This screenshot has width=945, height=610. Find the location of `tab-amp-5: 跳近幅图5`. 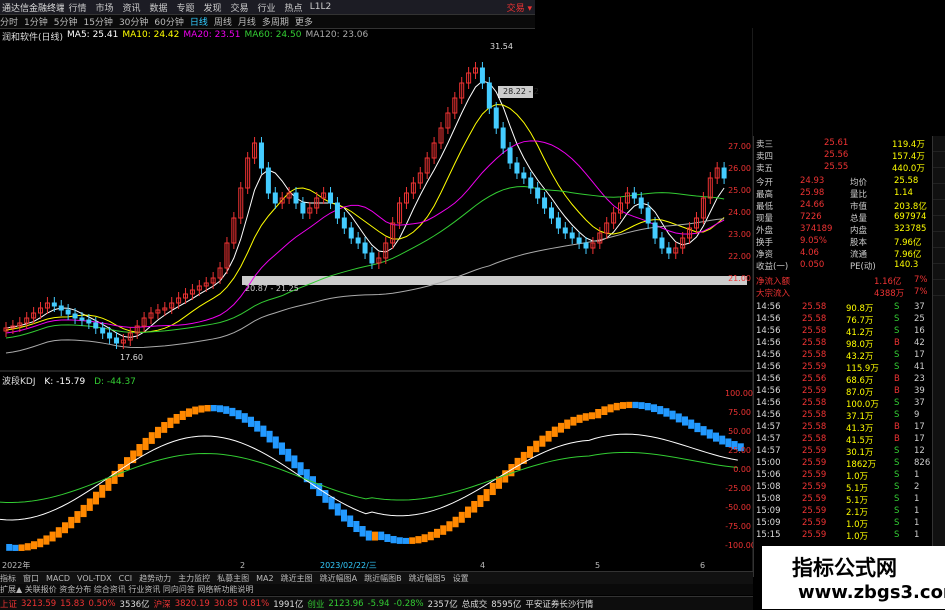

tab-amp-5: 跳近幅图5 is located at coordinates (427, 578).